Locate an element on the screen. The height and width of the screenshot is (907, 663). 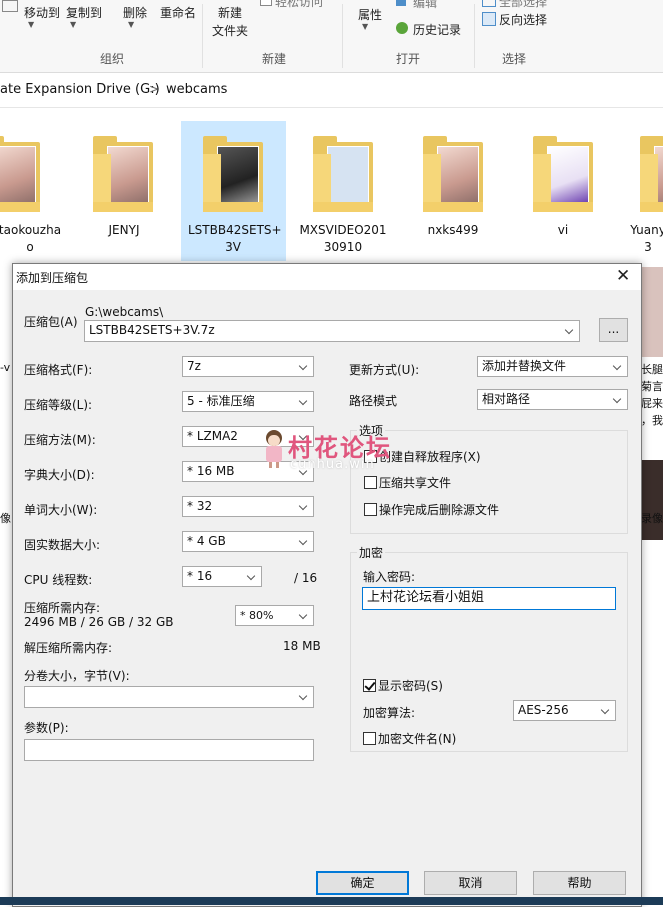
mem-detail: 2496 MB / 26 GB / 32 GB is located at coordinates (99, 622).